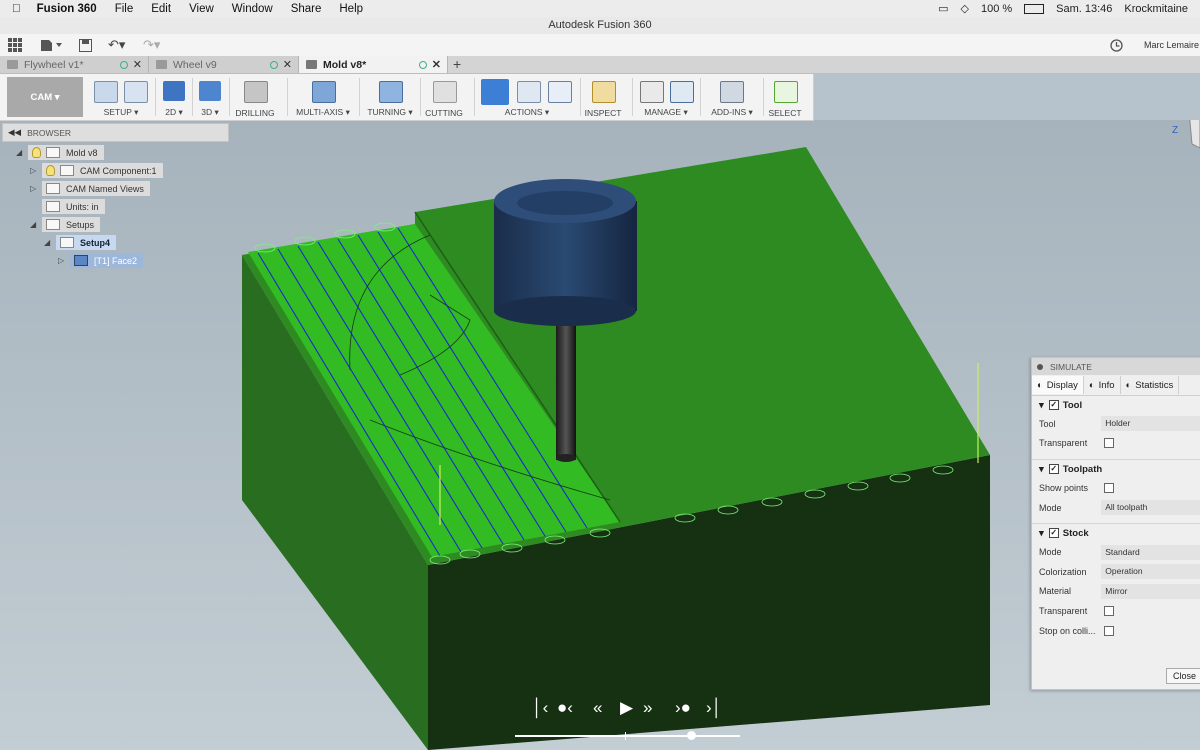 This screenshot has width=1200, height=750. What do you see at coordinates (174, 91) in the screenshot?
I see `2d-pocket-icon` at bounding box center [174, 91].